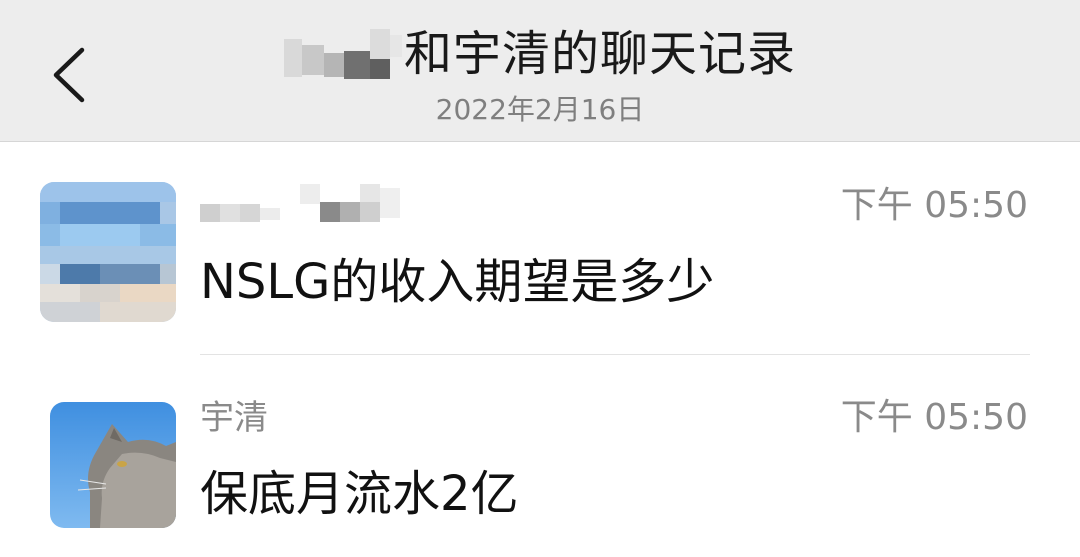 The image size is (1080, 557). I want to click on cat-avatar-image, so click(113, 465).